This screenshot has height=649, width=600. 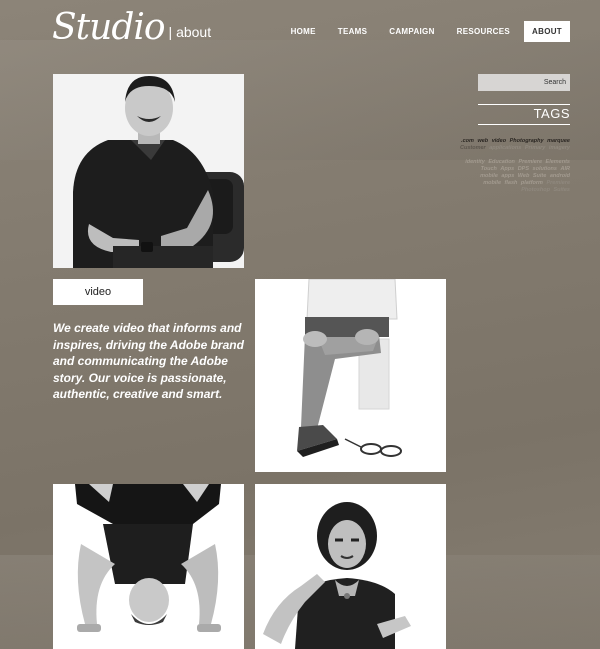 What do you see at coordinates (565, 169) in the screenshot?
I see `tag-link: AIR` at bounding box center [565, 169].